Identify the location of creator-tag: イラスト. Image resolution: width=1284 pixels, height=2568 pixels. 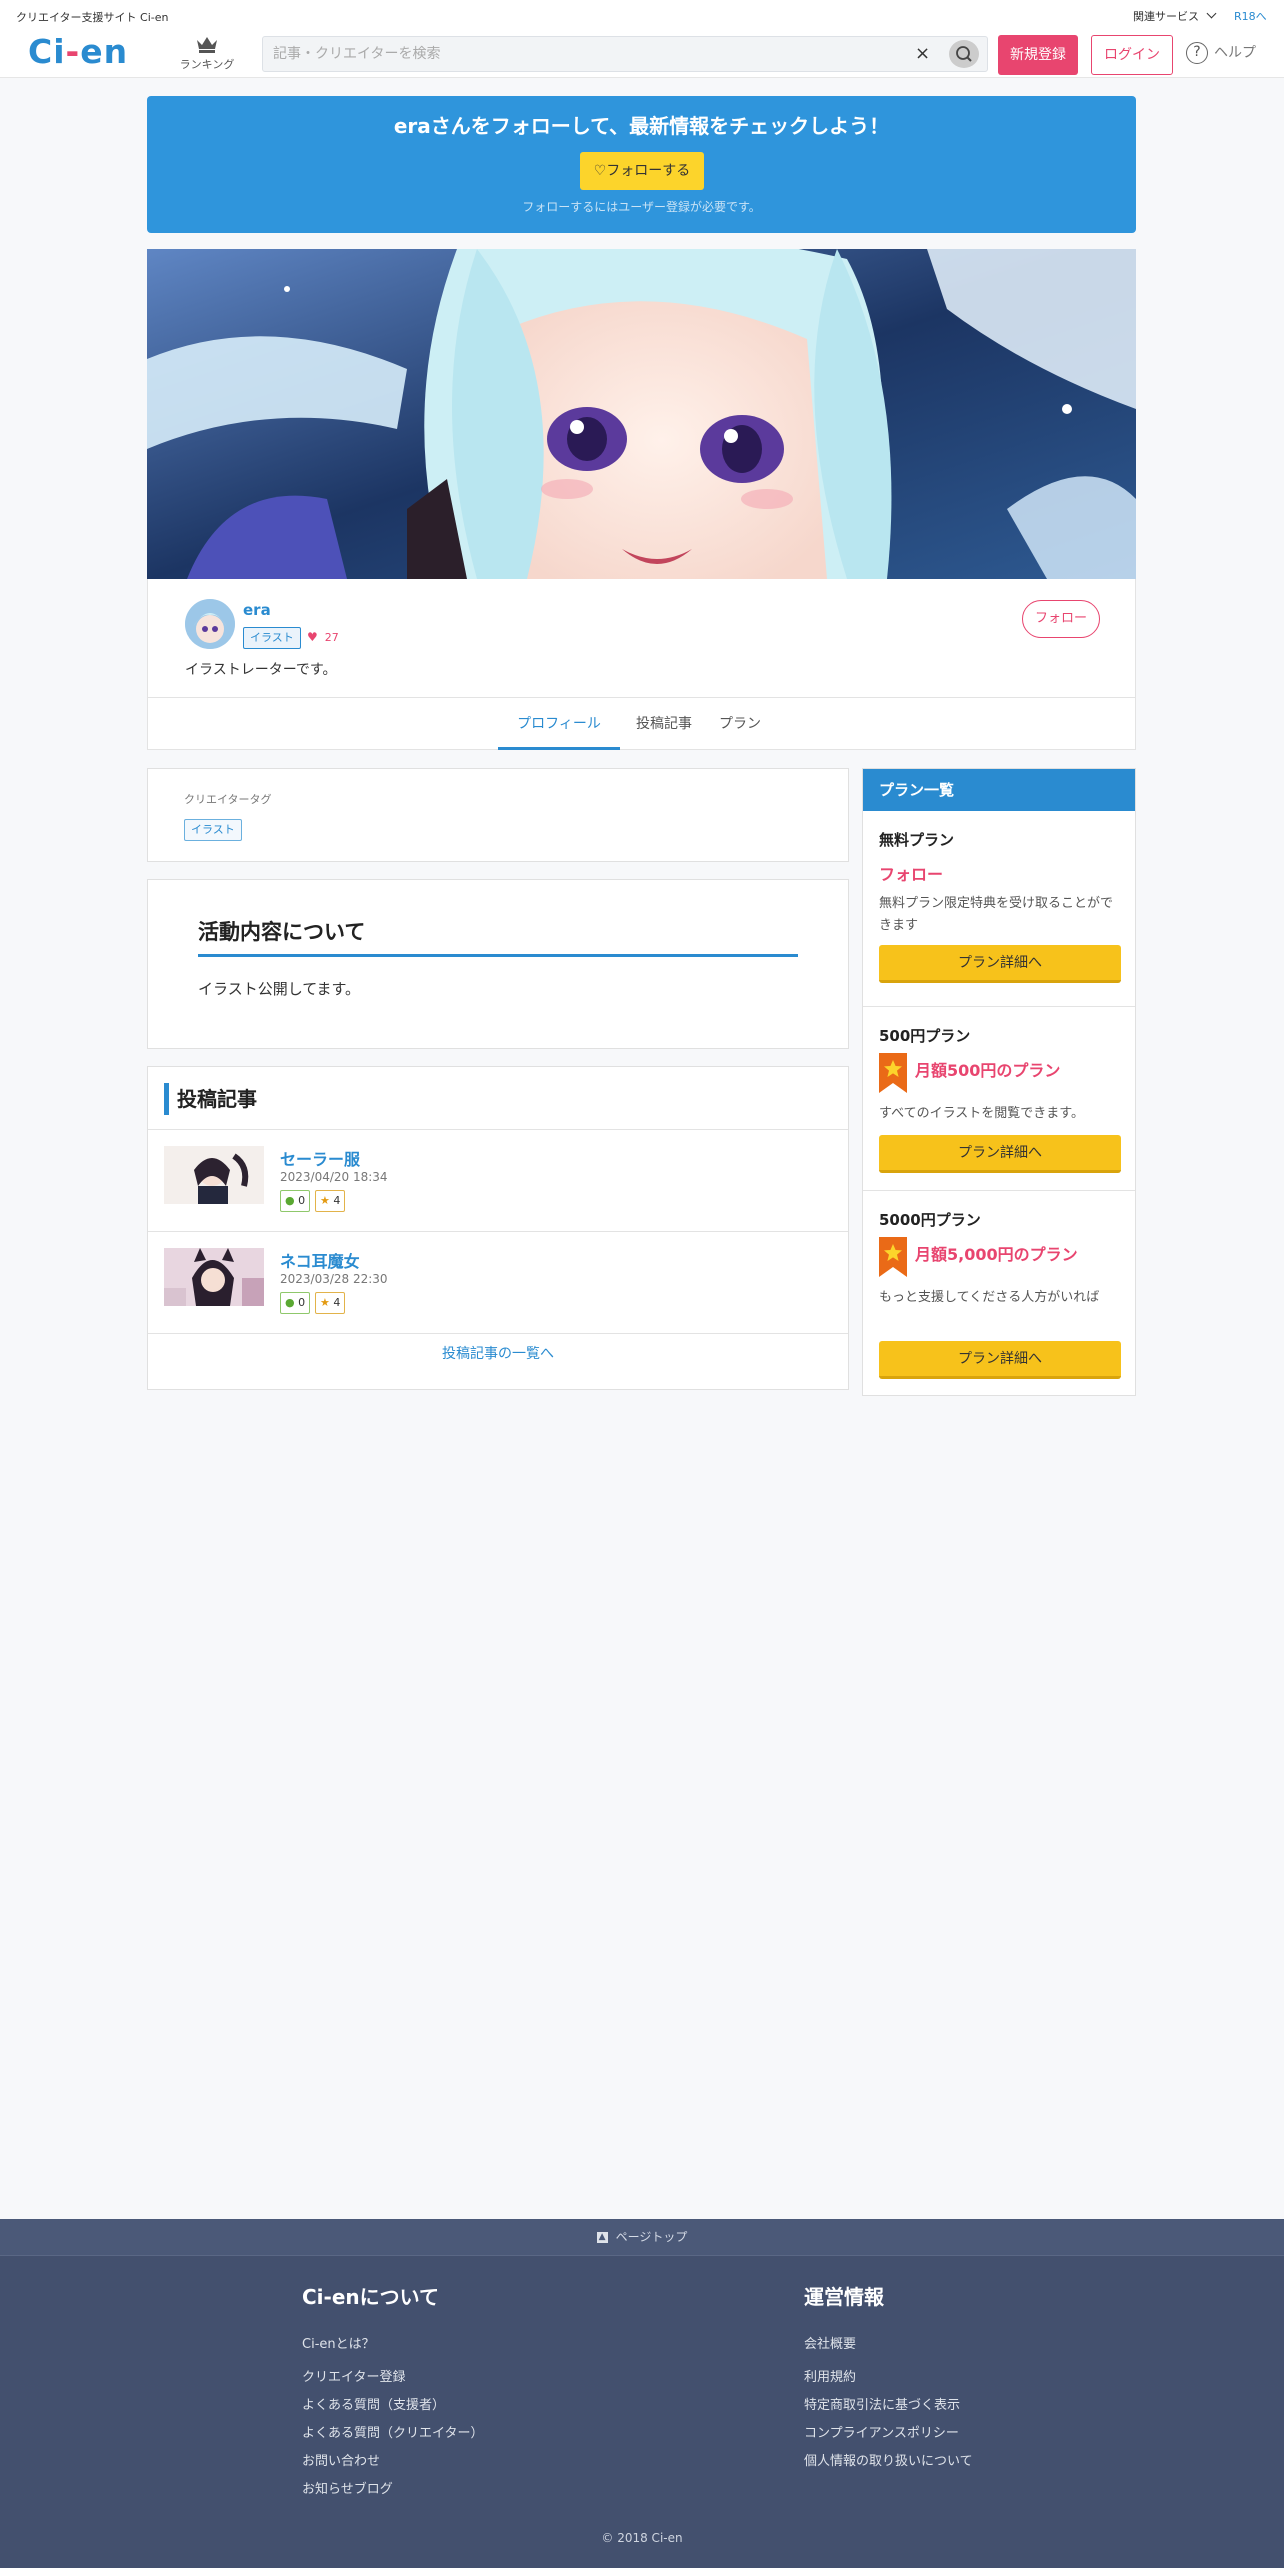
(213, 830).